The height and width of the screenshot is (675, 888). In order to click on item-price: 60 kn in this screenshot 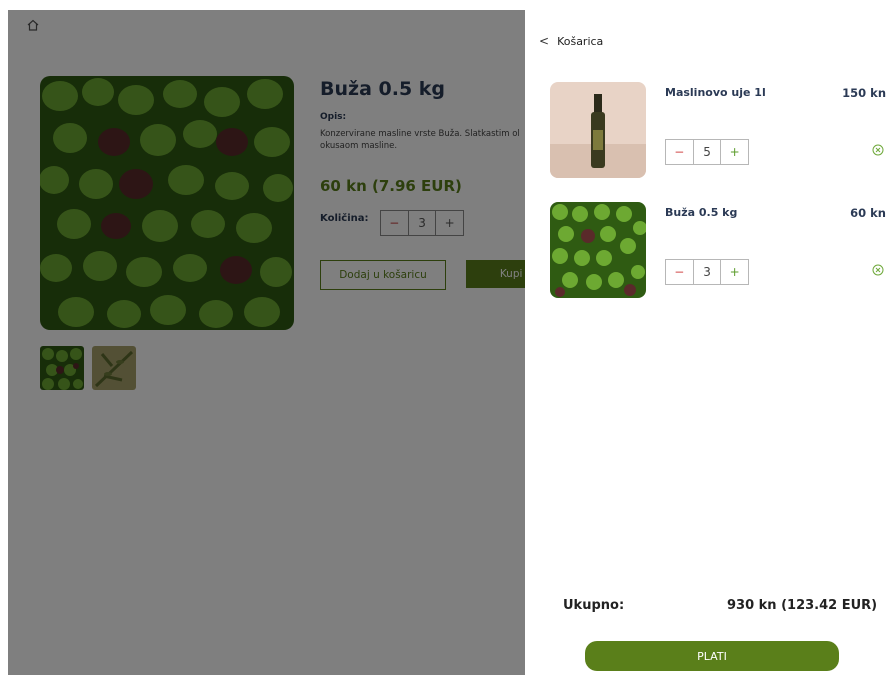, I will do `click(868, 213)`.